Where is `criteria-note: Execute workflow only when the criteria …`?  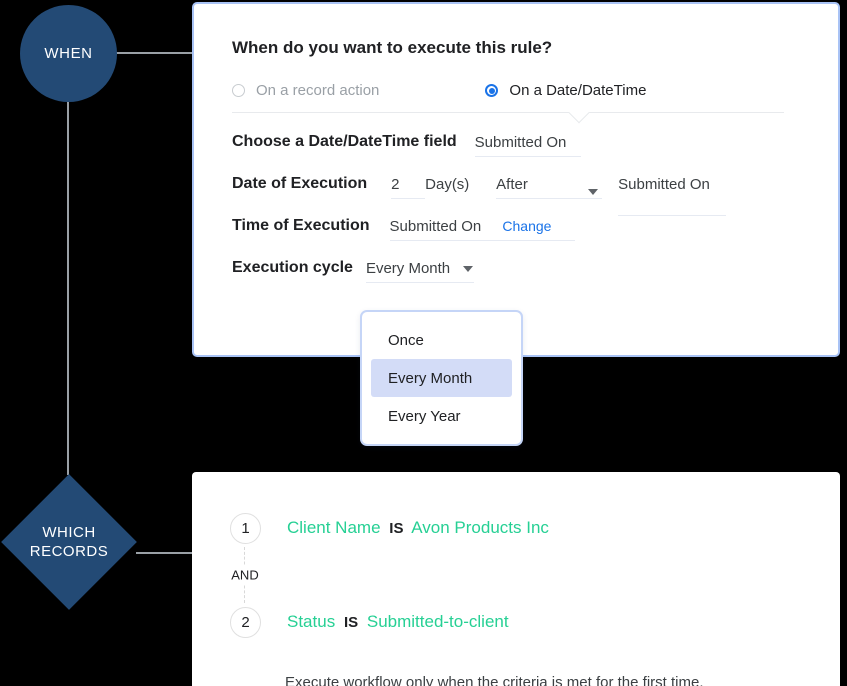 criteria-note: Execute workflow only when the criteria … is located at coordinates (494, 680).